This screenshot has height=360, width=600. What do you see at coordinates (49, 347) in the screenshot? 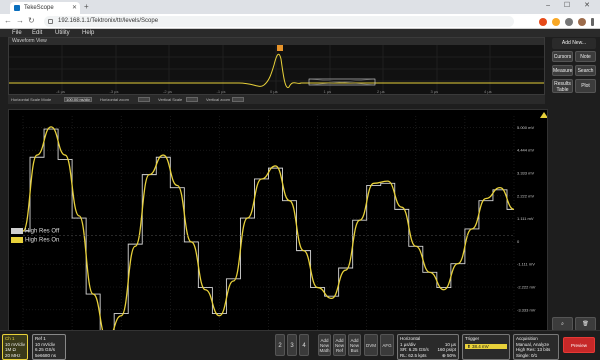
I see `ref1-badge: Ref 1 10 mV/div 6.25 GS/s 5e6680 ns` at bounding box center [49, 347].